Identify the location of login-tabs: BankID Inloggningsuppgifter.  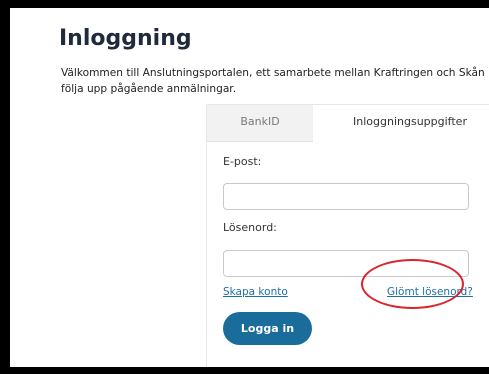
(348, 123).